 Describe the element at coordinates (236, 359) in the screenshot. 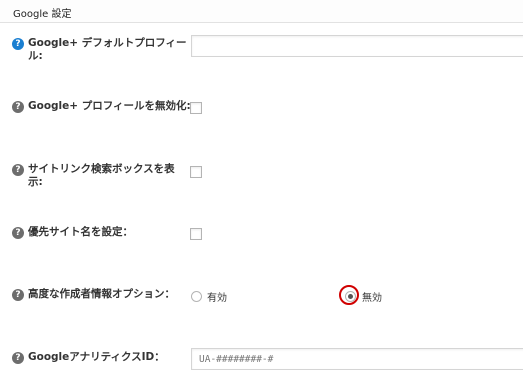

I see `analytics-id-placeholder: UA-########-#` at that location.